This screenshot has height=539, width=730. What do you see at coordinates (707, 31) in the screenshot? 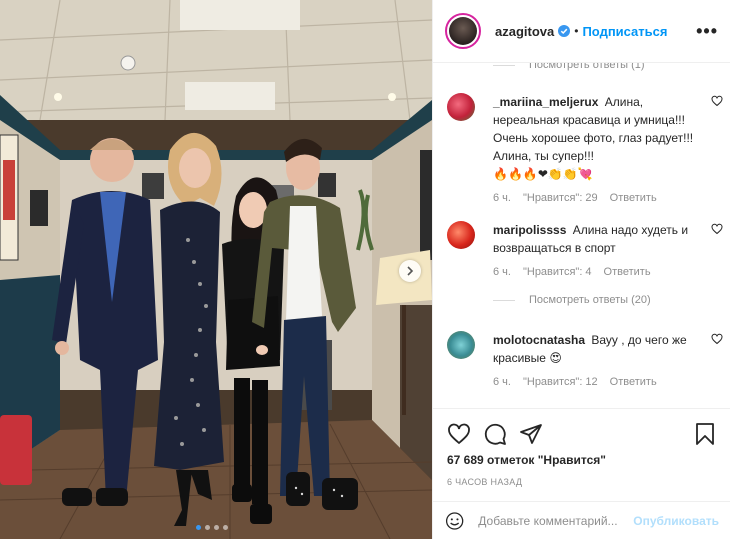
I see `more-options-icon: •••` at bounding box center [707, 31].